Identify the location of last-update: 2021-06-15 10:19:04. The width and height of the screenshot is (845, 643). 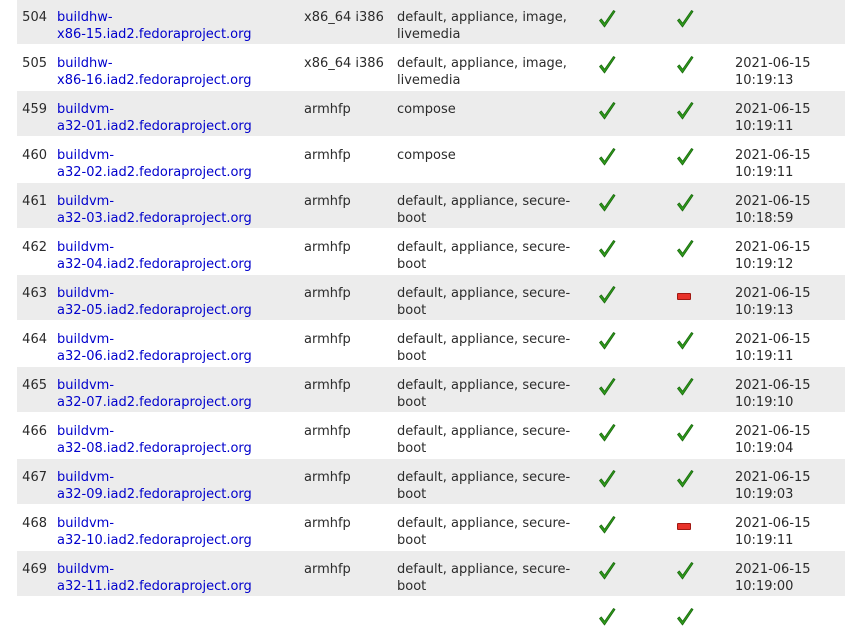
(773, 440).